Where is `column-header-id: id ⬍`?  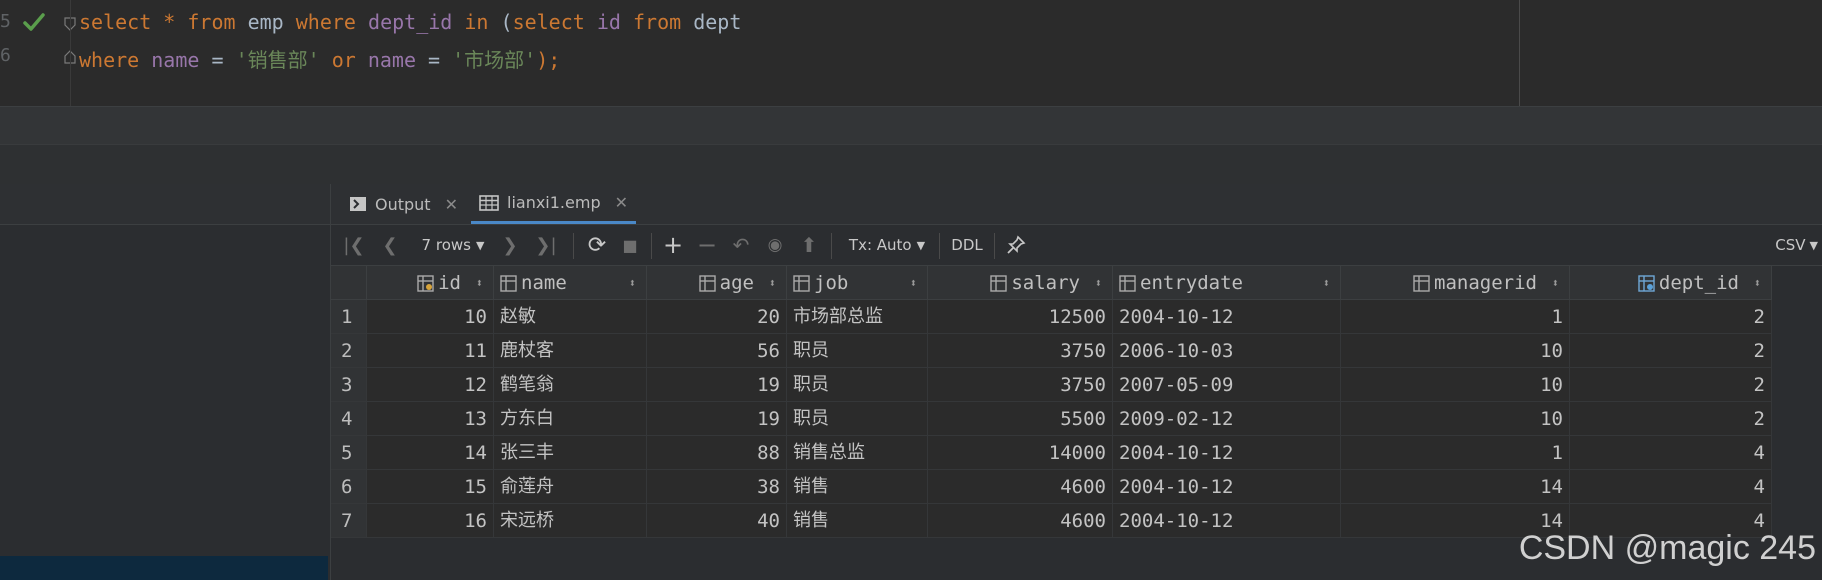 column-header-id: id ⬍ is located at coordinates (430, 283).